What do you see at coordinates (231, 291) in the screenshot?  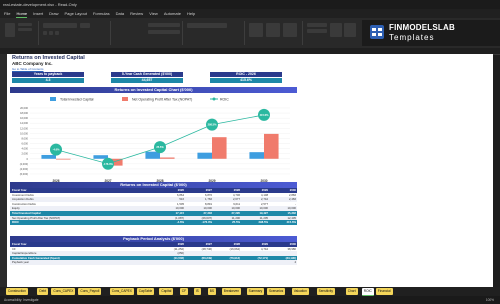 I see `sheet-tab-breakeven: Breakeven` at bounding box center [231, 291].